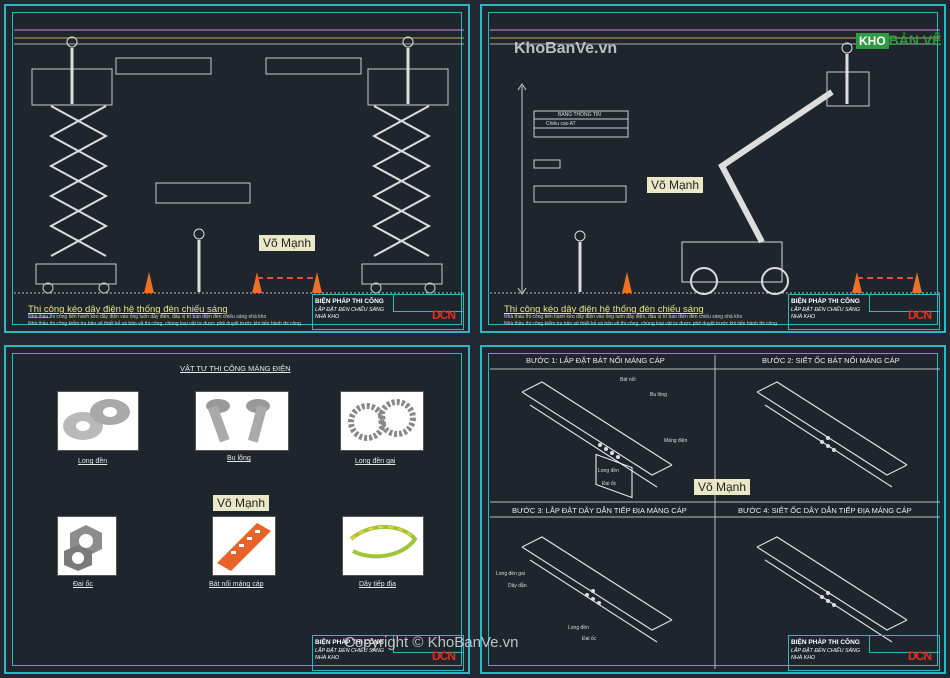 The height and width of the screenshot is (678, 950). Describe the element at coordinates (375, 461) in the screenshot. I see `item-caption-star-washer: Long đền gai` at that location.